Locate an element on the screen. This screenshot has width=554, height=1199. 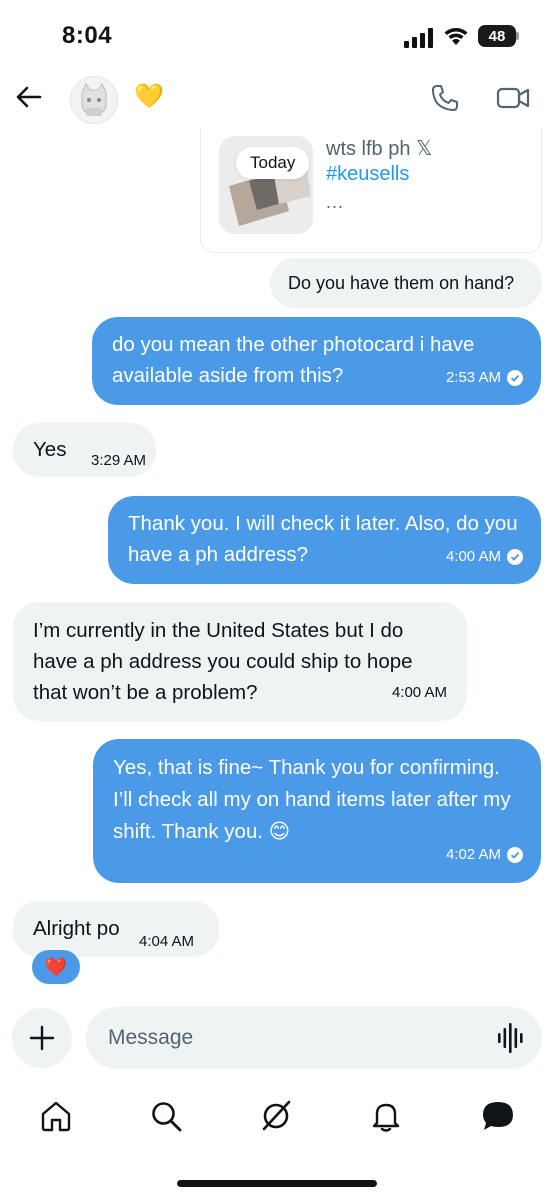
bell-icon is located at coordinates (386, 1117).